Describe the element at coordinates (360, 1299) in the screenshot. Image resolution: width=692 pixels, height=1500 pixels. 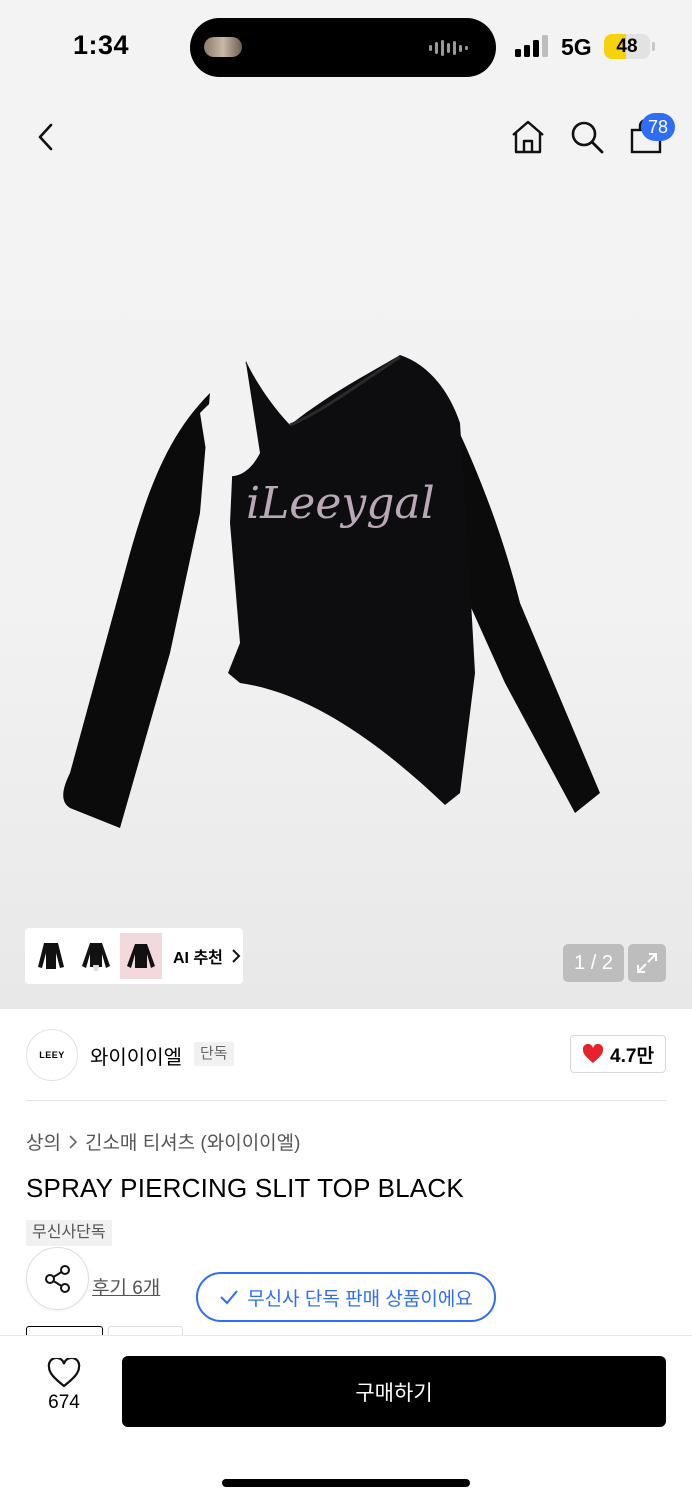
I see `exclusive-notice-text: 무신사 단독 판매 상품이에요` at that location.